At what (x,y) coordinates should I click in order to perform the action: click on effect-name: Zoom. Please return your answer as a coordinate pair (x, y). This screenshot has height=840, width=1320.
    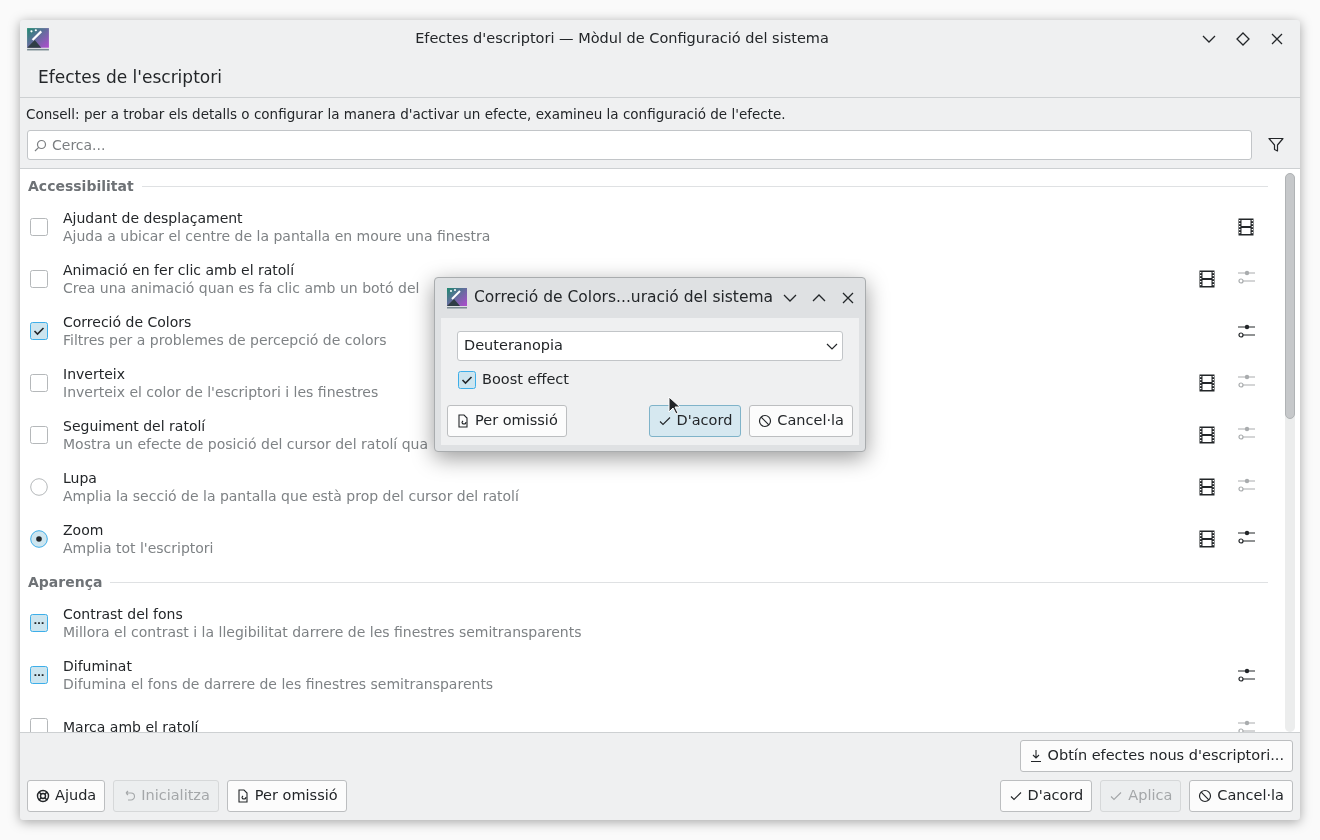
    Looking at the image, I should click on (83, 530).